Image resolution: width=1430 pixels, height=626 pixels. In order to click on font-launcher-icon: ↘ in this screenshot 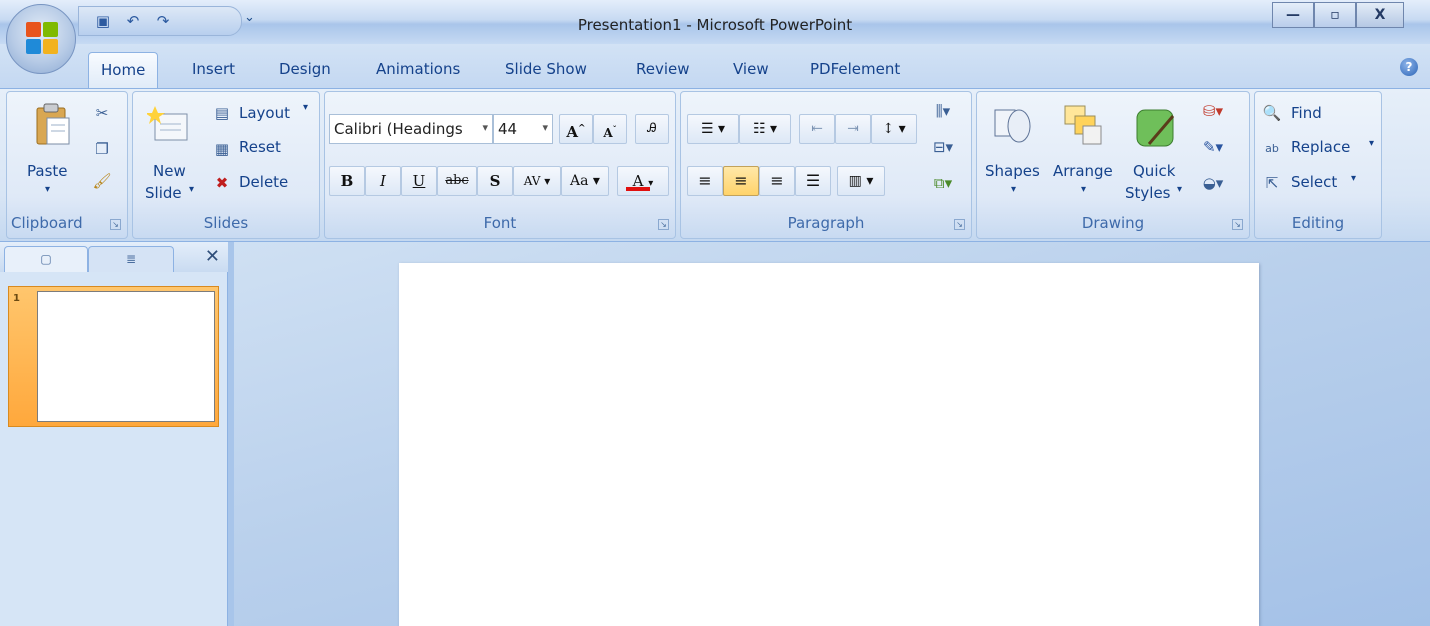, I will do `click(663, 224)`.